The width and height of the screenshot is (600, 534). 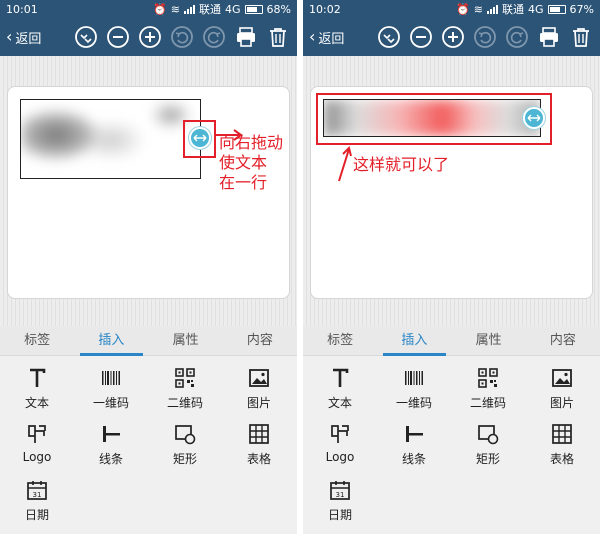 I want to click on annotation-line: 在一行, so click(x=243, y=182).